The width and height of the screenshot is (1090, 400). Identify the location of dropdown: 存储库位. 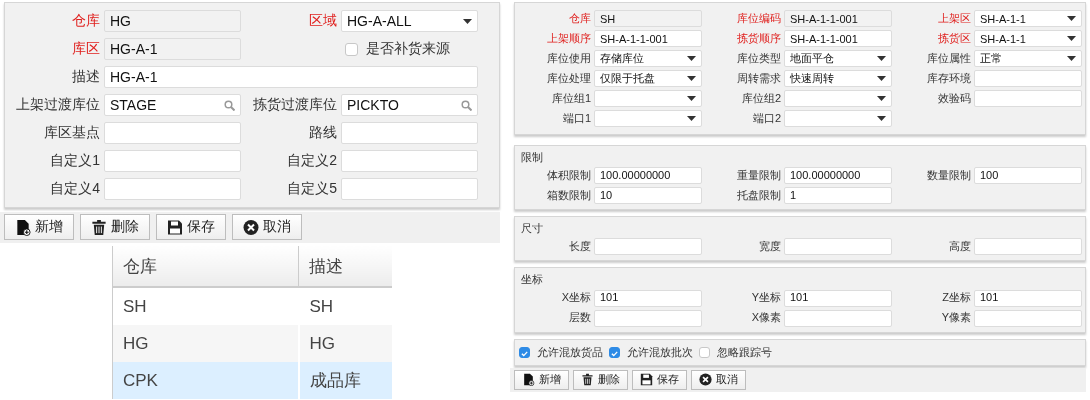
(648, 58).